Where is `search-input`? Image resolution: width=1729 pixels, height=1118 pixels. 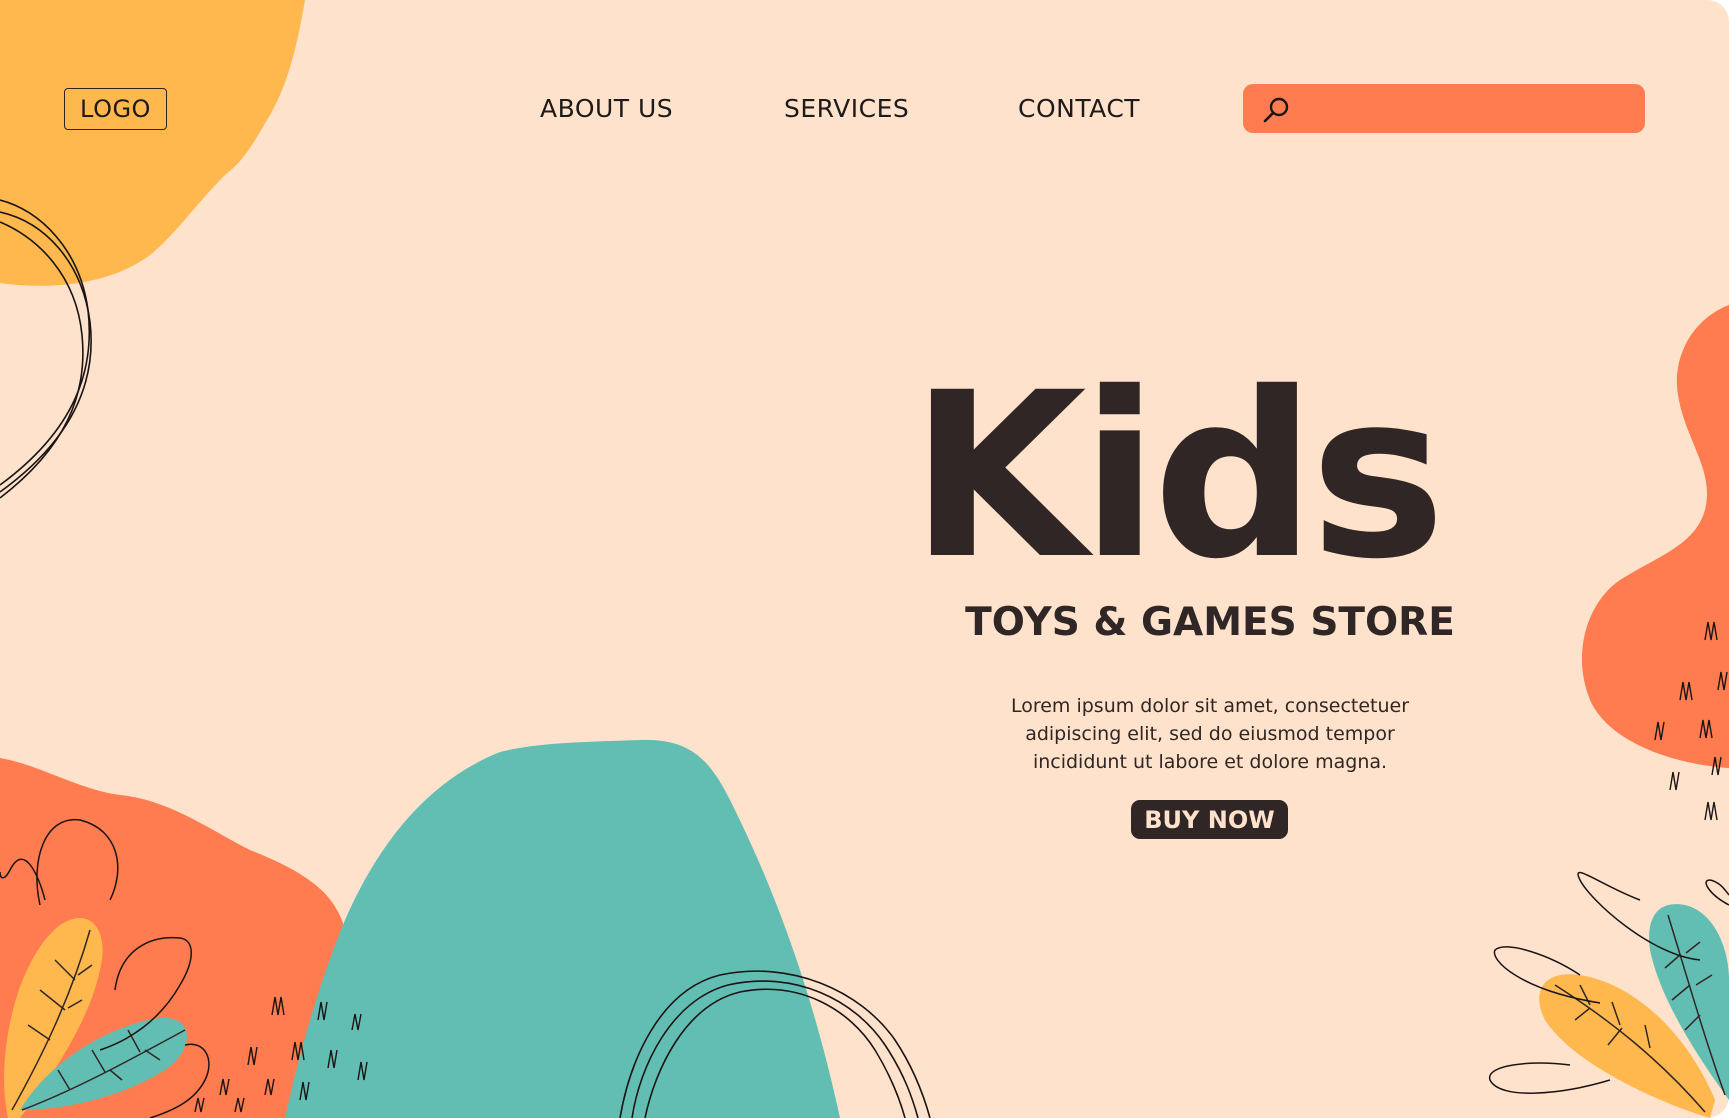
search-input is located at coordinates (1468, 109).